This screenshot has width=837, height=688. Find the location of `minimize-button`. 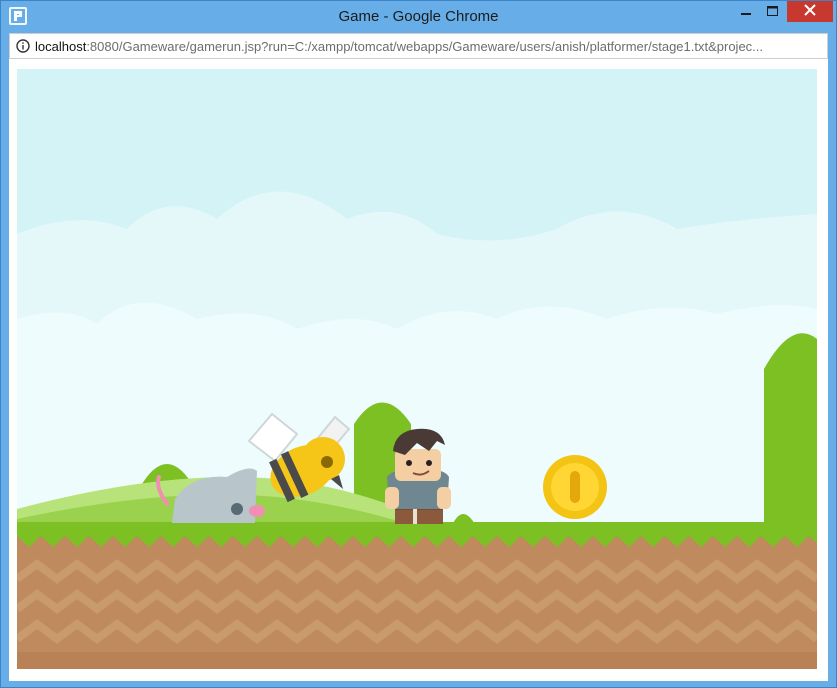

minimize-button is located at coordinates (745, 11).